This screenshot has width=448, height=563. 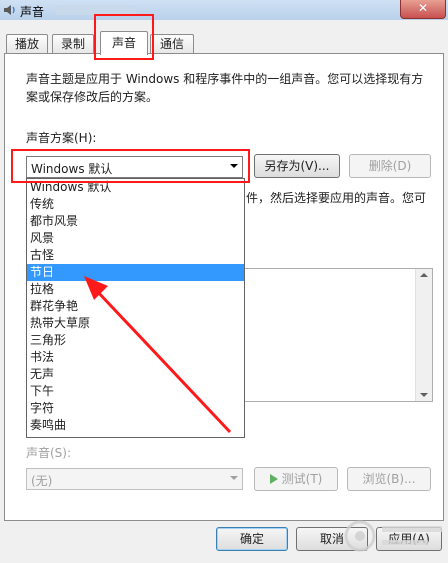 I want to click on ok-button: 确定, so click(x=252, y=539).